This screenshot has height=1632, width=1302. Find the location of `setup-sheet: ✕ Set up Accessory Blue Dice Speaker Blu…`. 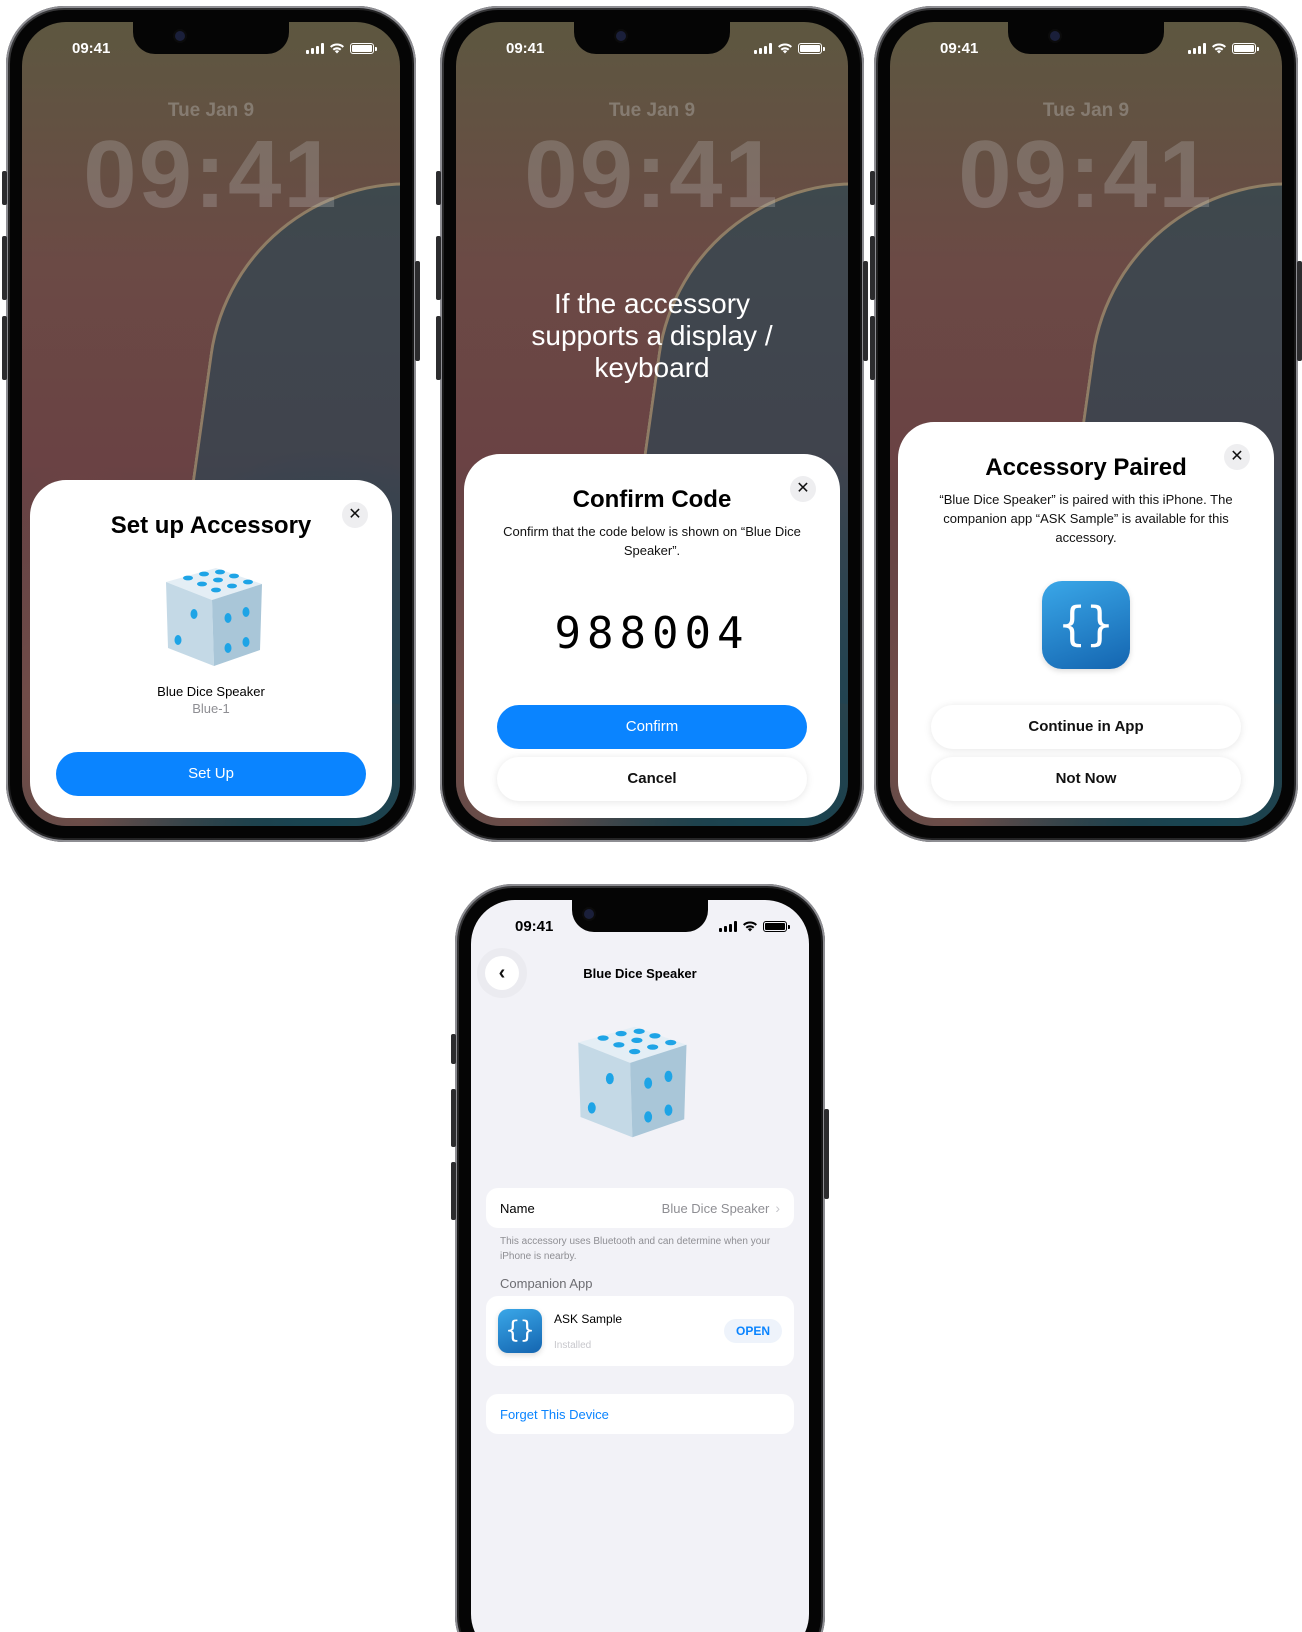

setup-sheet: ✕ Set up Accessory Blue Dice Speaker Blu… is located at coordinates (211, 649).